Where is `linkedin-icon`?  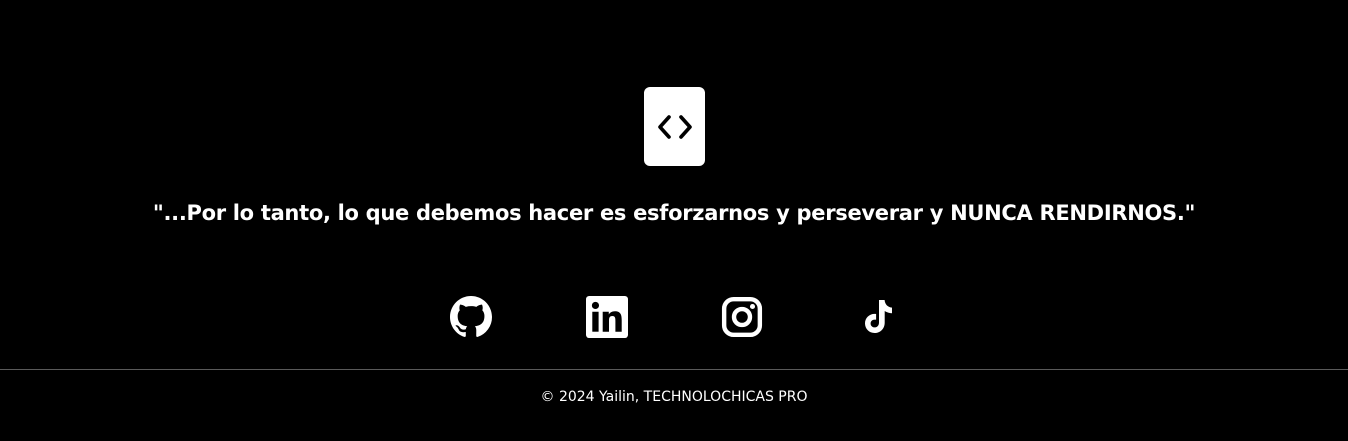
linkedin-icon is located at coordinates (607, 317).